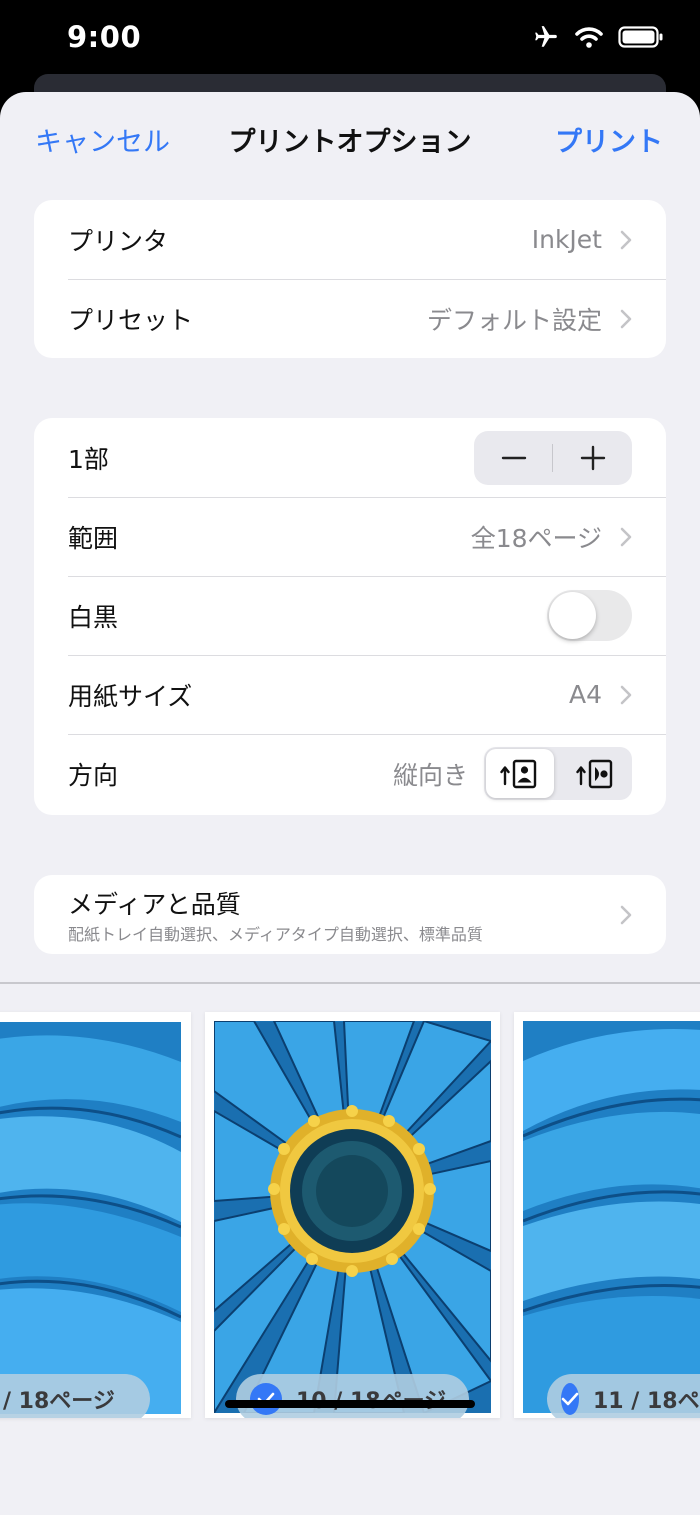 The width and height of the screenshot is (700, 1515). Describe the element at coordinates (57, 1401) in the screenshot. I see `page-label: 9 / 18ページ` at that location.